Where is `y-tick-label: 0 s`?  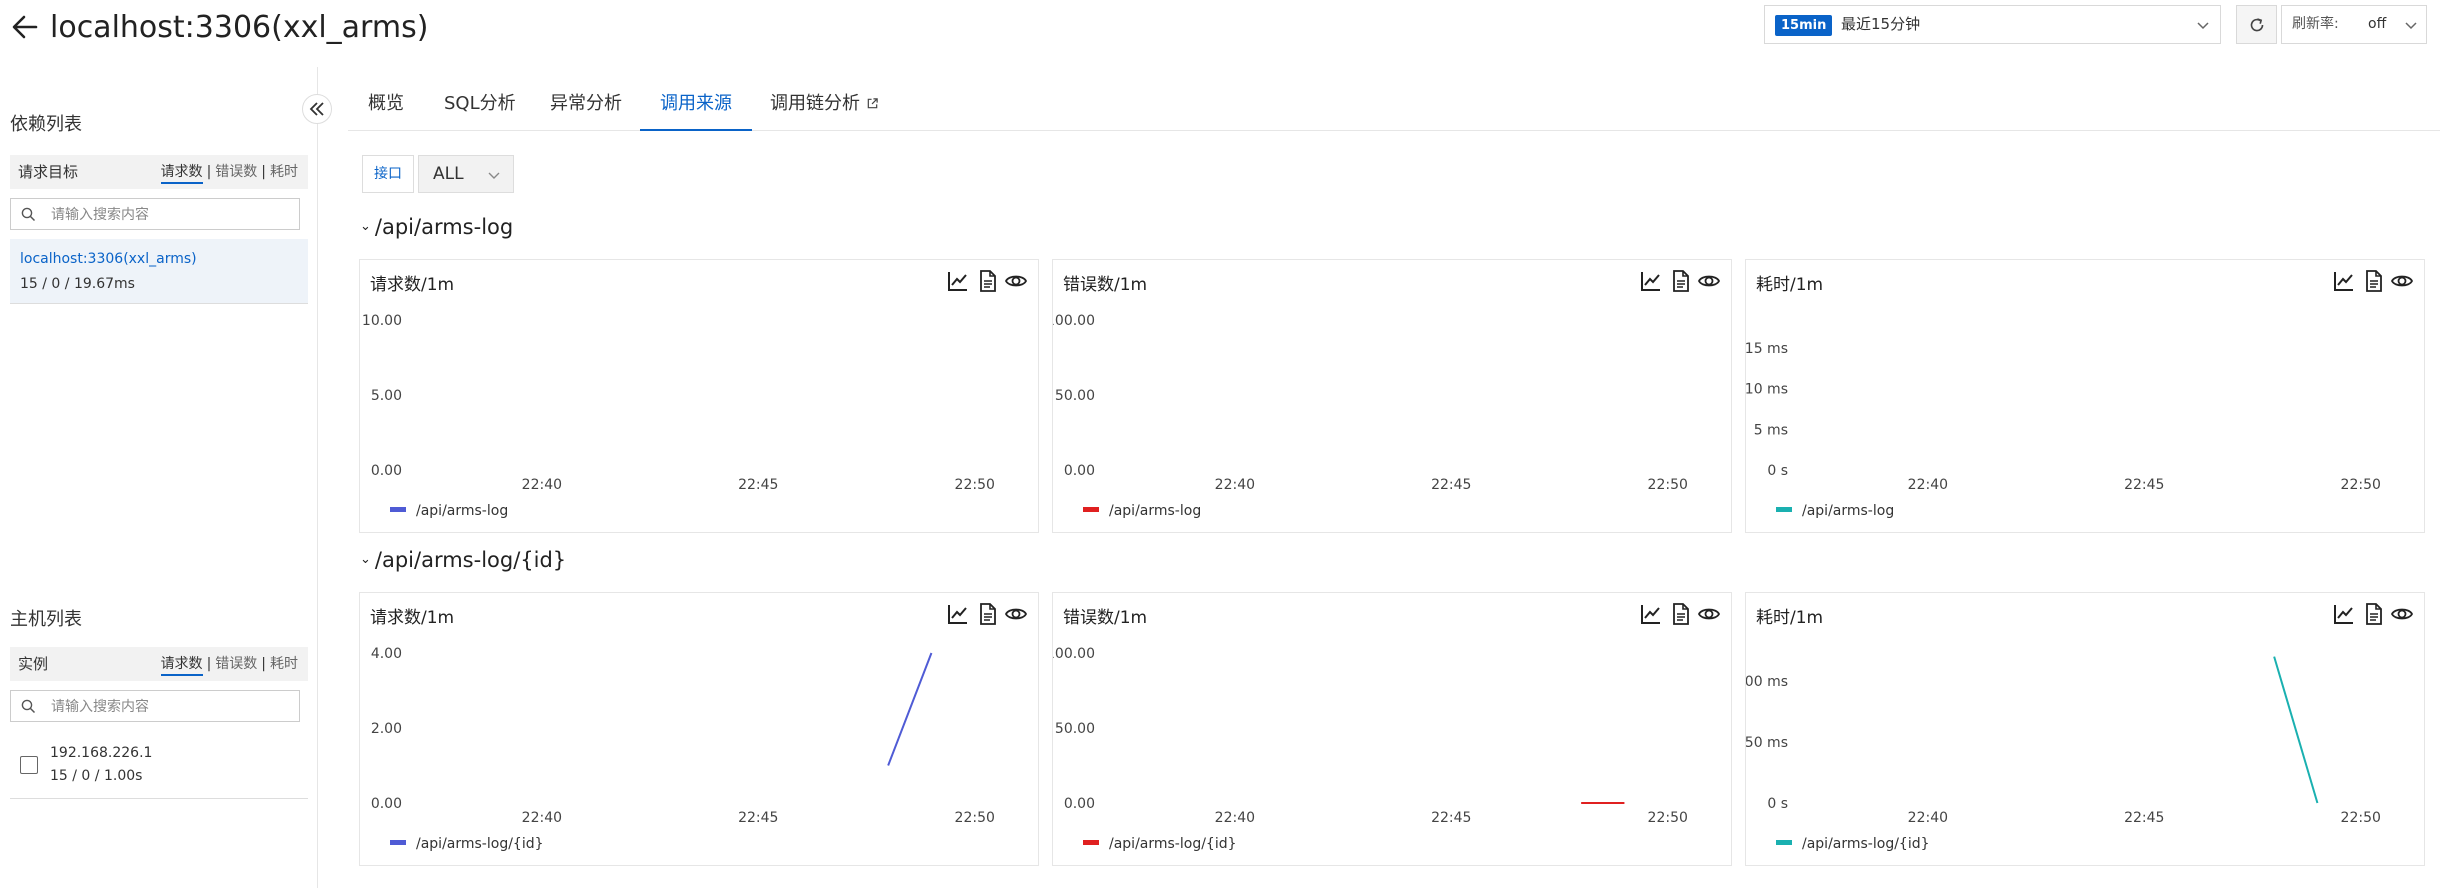
y-tick-label: 0 s is located at coordinates (1777, 804).